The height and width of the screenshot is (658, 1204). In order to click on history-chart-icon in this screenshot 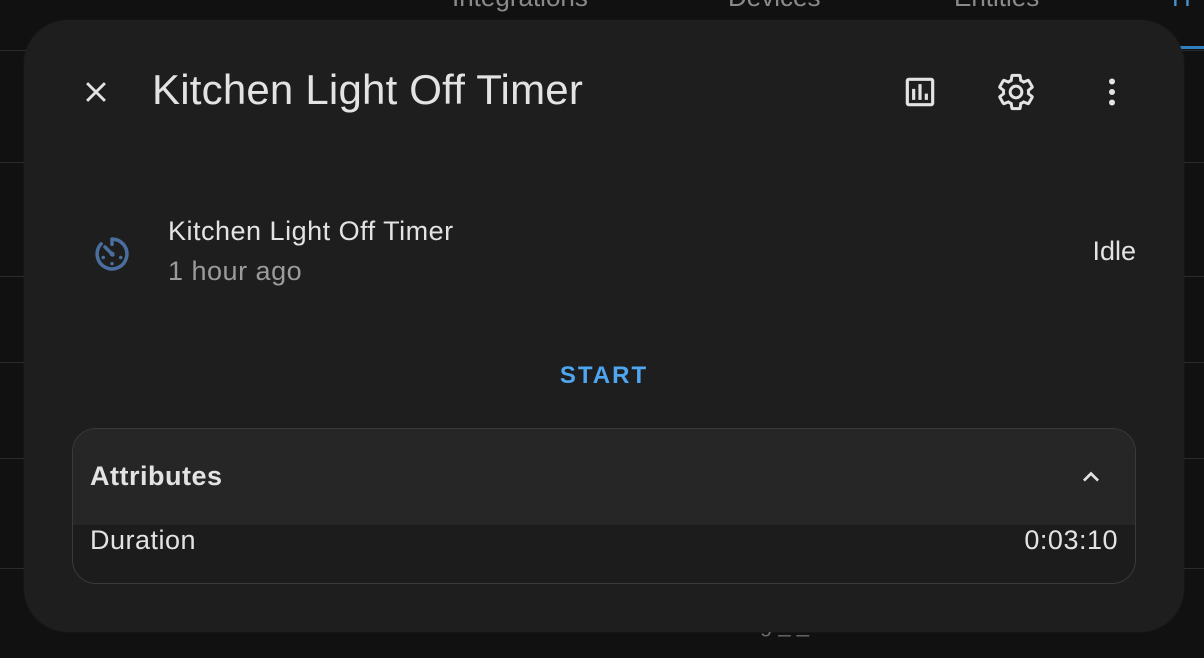, I will do `click(920, 92)`.